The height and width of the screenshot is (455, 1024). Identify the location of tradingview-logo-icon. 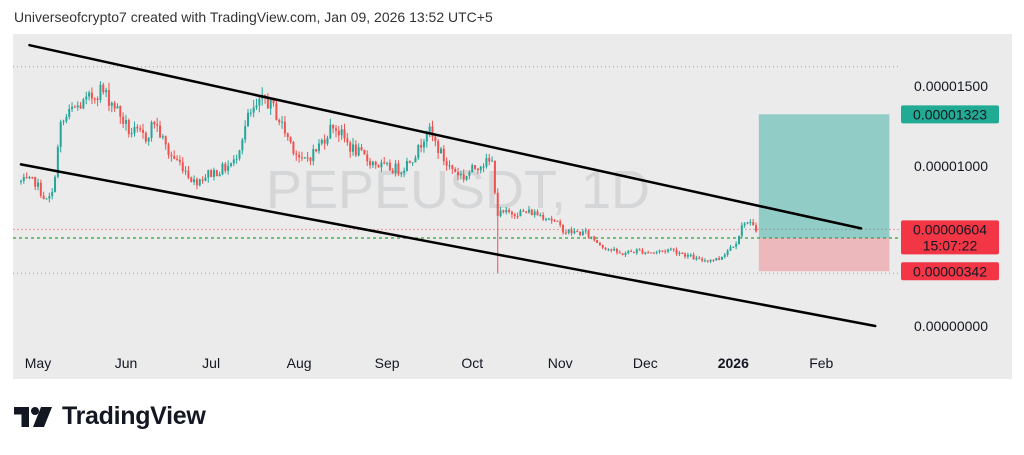
(33, 416).